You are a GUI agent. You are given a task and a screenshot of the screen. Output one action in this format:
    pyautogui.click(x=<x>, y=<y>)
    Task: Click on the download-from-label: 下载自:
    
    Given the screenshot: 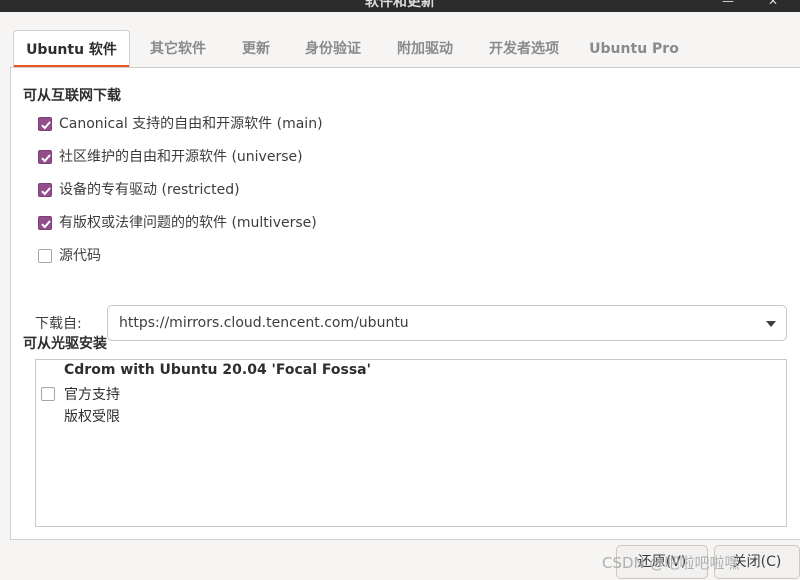 What is the action you would take?
    pyautogui.click(x=58, y=324)
    